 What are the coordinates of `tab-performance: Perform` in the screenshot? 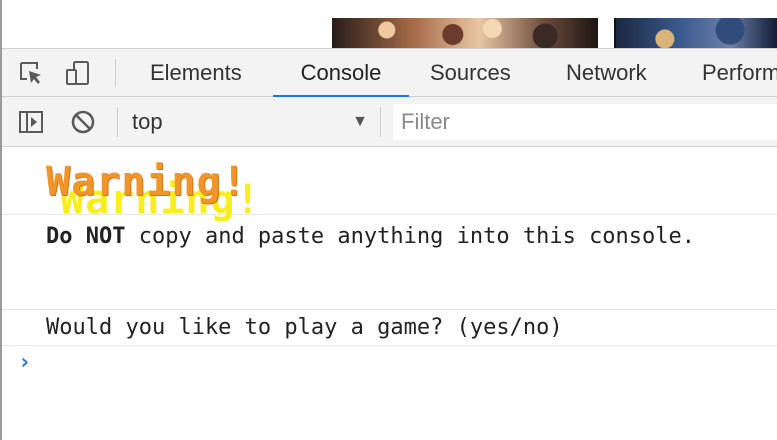 It's located at (739, 73).